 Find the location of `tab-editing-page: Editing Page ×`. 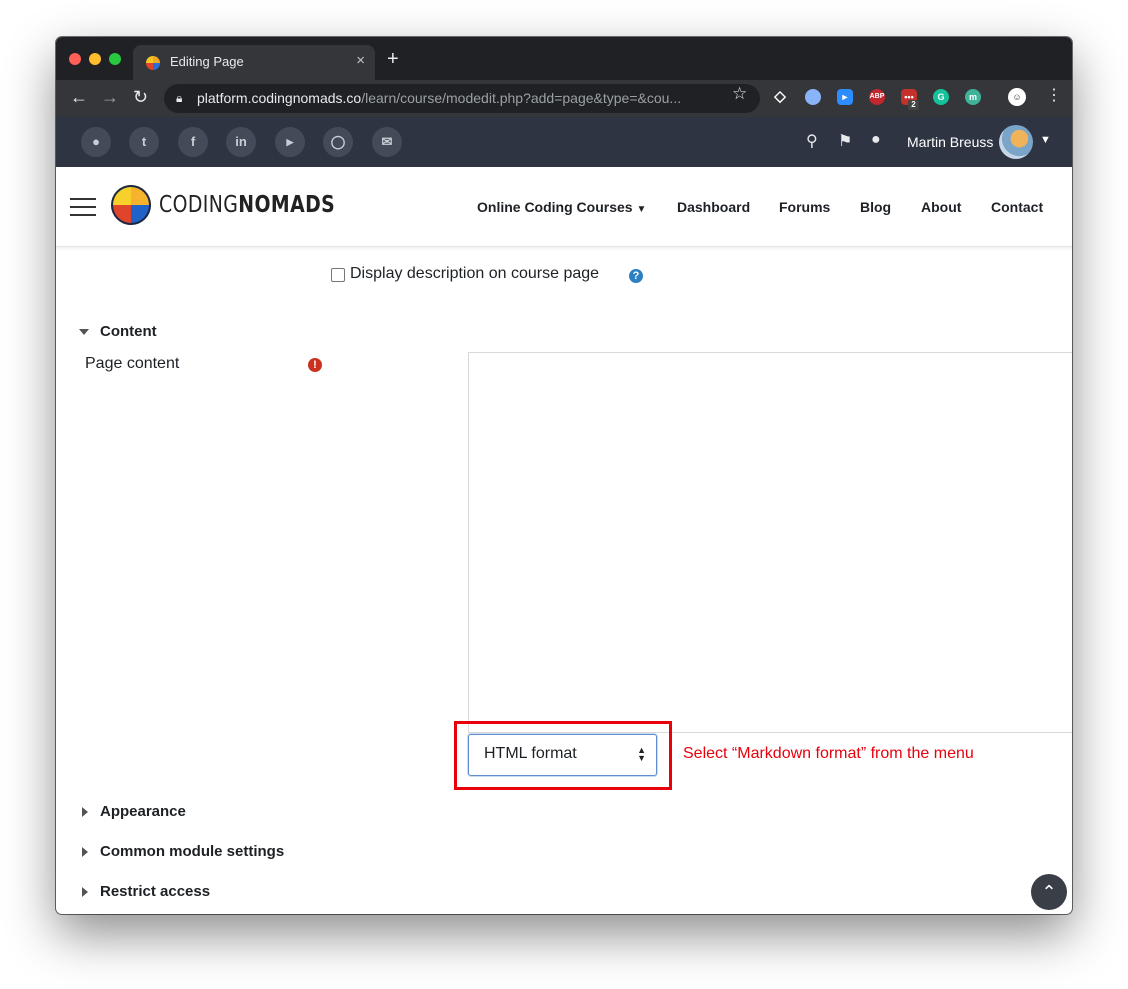

tab-editing-page: Editing Page × is located at coordinates (254, 62).